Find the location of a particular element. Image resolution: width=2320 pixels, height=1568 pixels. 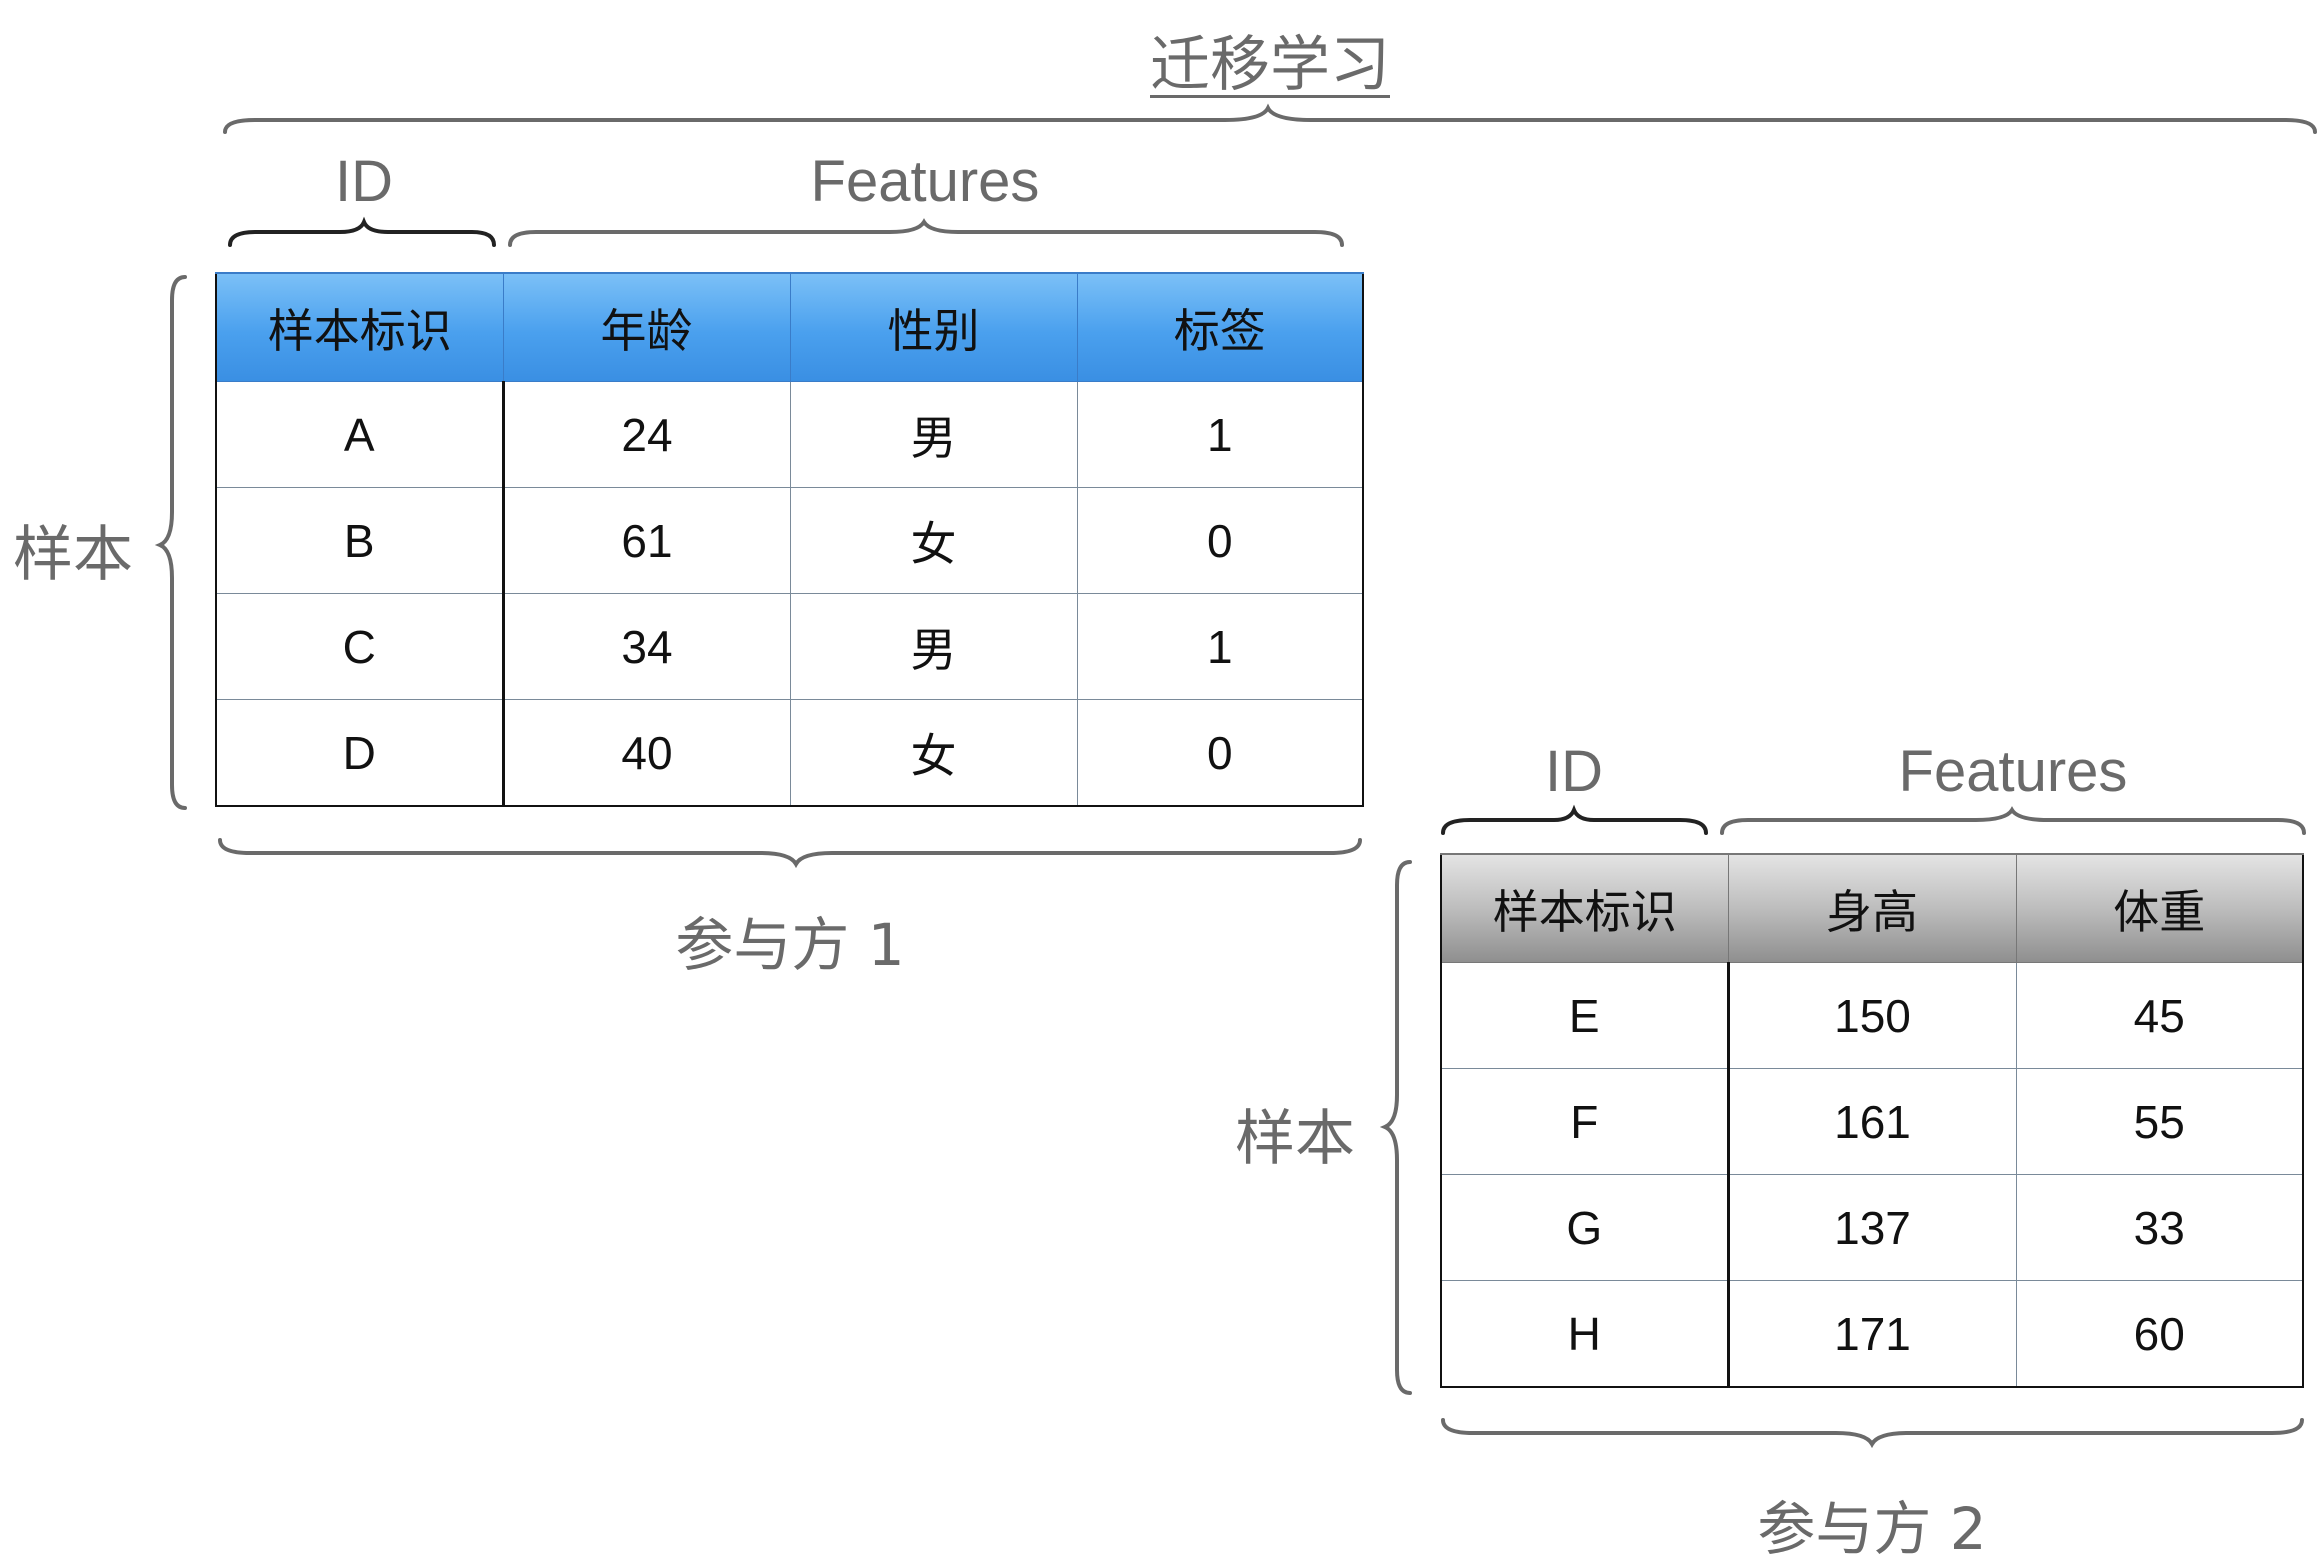

party2-features-label: Features is located at coordinates (2013, 771).